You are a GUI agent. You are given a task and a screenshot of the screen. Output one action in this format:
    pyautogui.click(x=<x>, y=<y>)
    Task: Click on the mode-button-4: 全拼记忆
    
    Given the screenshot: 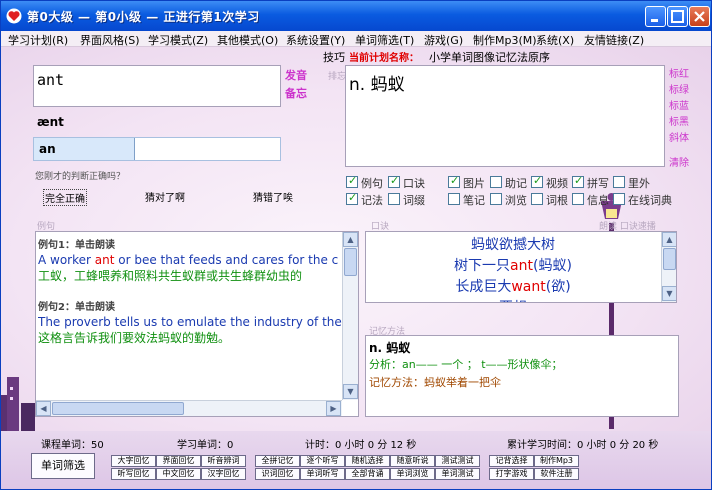 What is the action you would take?
    pyautogui.click(x=277, y=461)
    